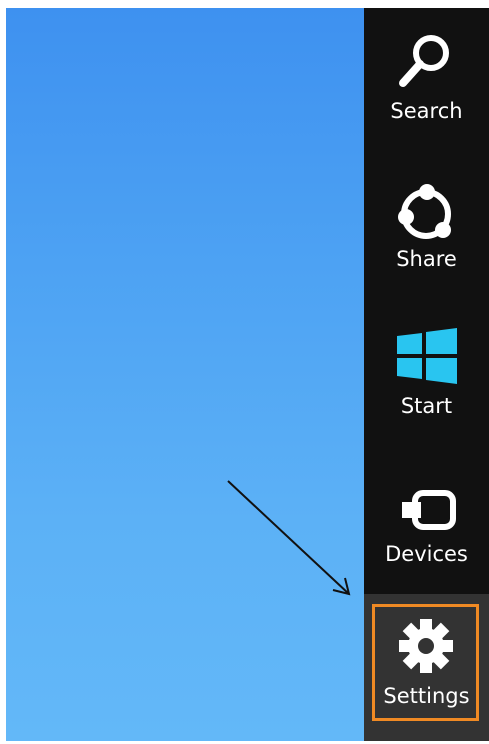 The image size is (489, 744). Describe the element at coordinates (426, 259) in the screenshot. I see `charm-share-label: Share` at that location.